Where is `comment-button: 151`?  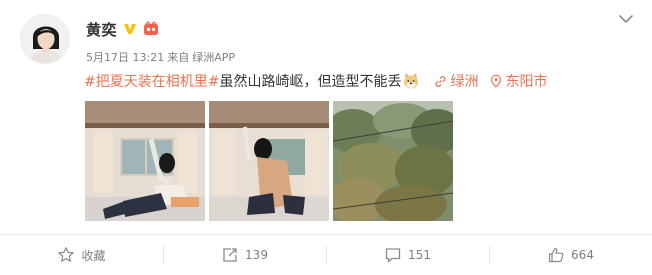
comment-button: 151 is located at coordinates (407, 255).